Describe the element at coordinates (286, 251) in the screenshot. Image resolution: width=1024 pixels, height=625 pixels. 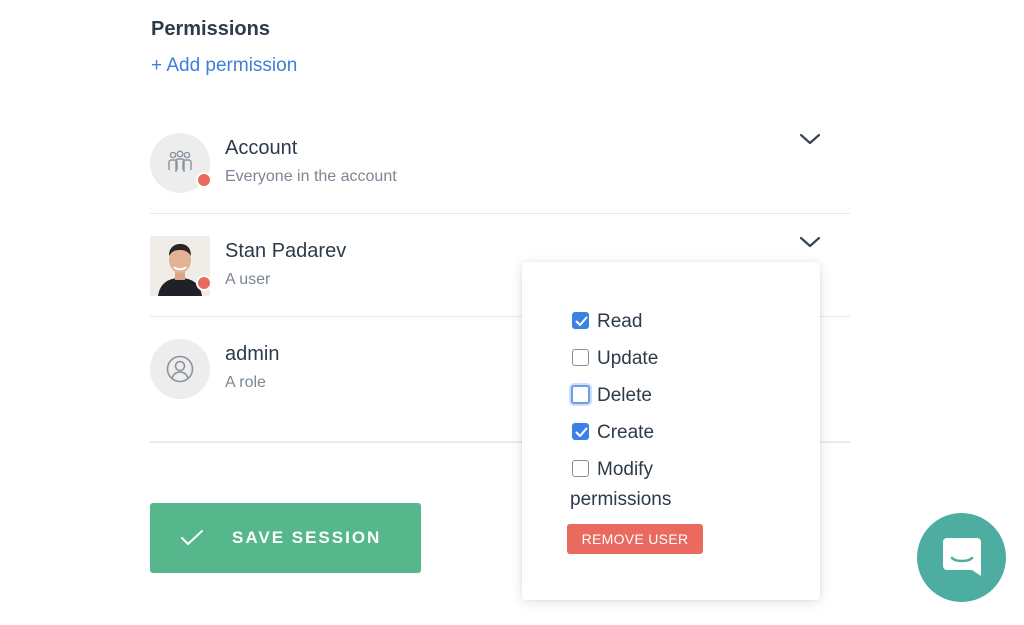
I see `row-name: Stan Padarev` at that location.